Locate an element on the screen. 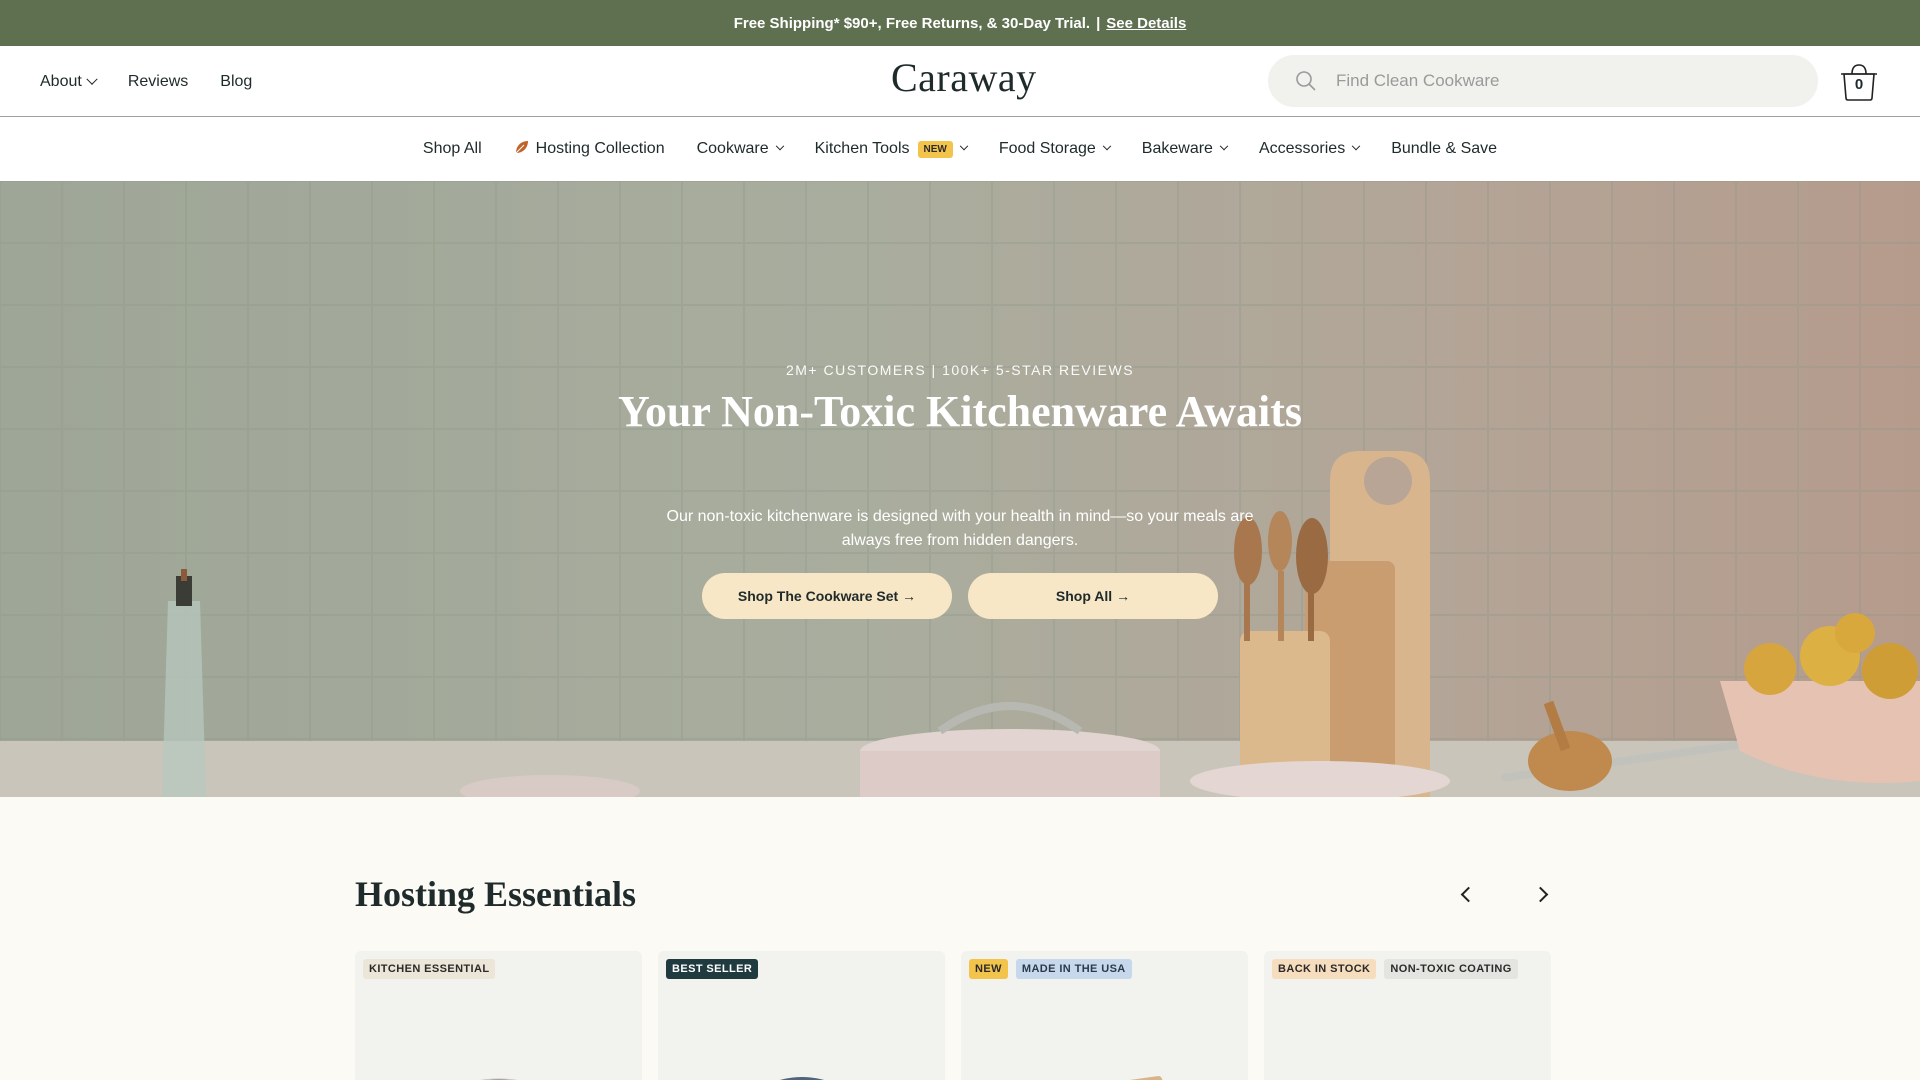 Image resolution: width=1920 pixels, height=1080 pixels. tag-badge: KITCHEN ESSENTIAL is located at coordinates (429, 969).